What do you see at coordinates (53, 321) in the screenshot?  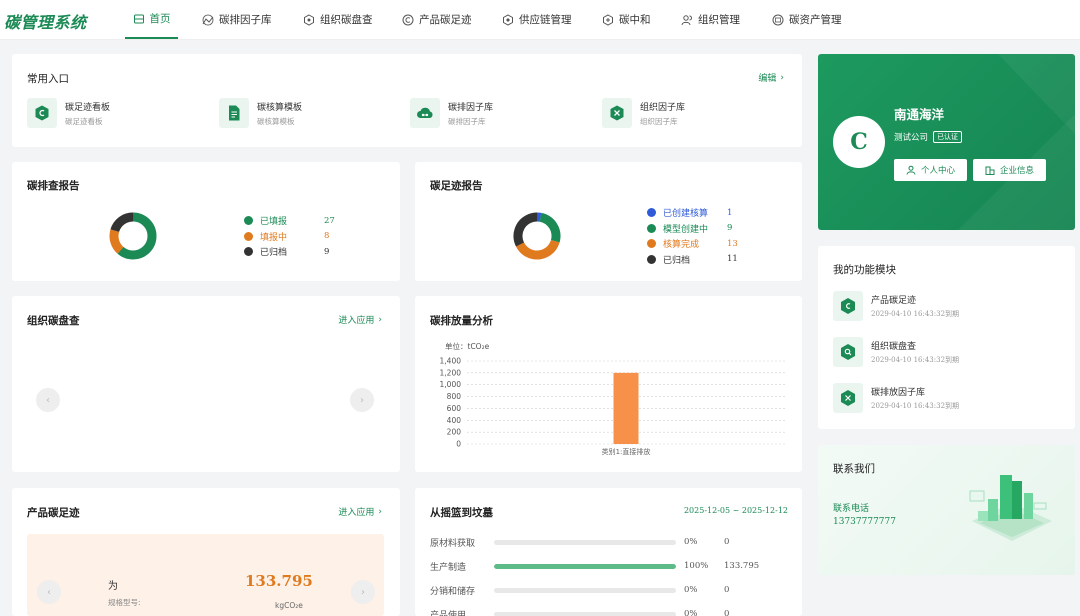 I see `card-title: 组织碳盘查` at bounding box center [53, 321].